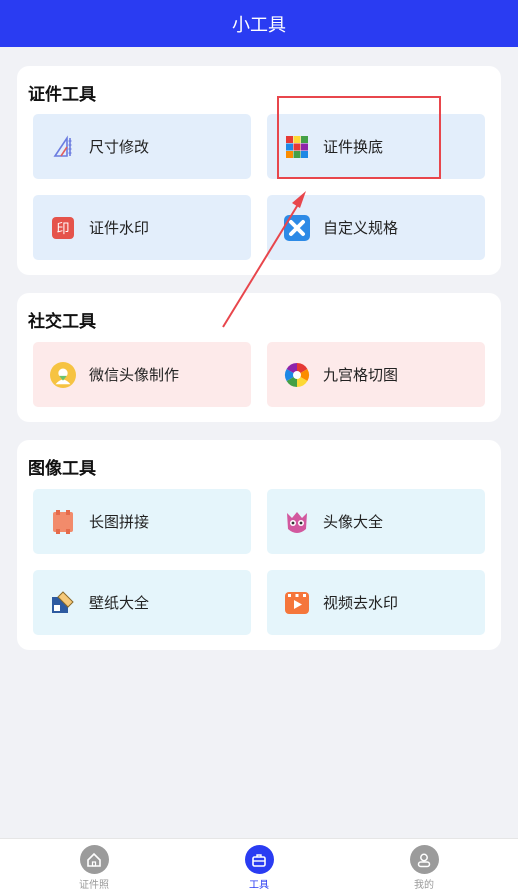  I want to click on tool-wechat-avatar: 微信头像制作, so click(142, 374).